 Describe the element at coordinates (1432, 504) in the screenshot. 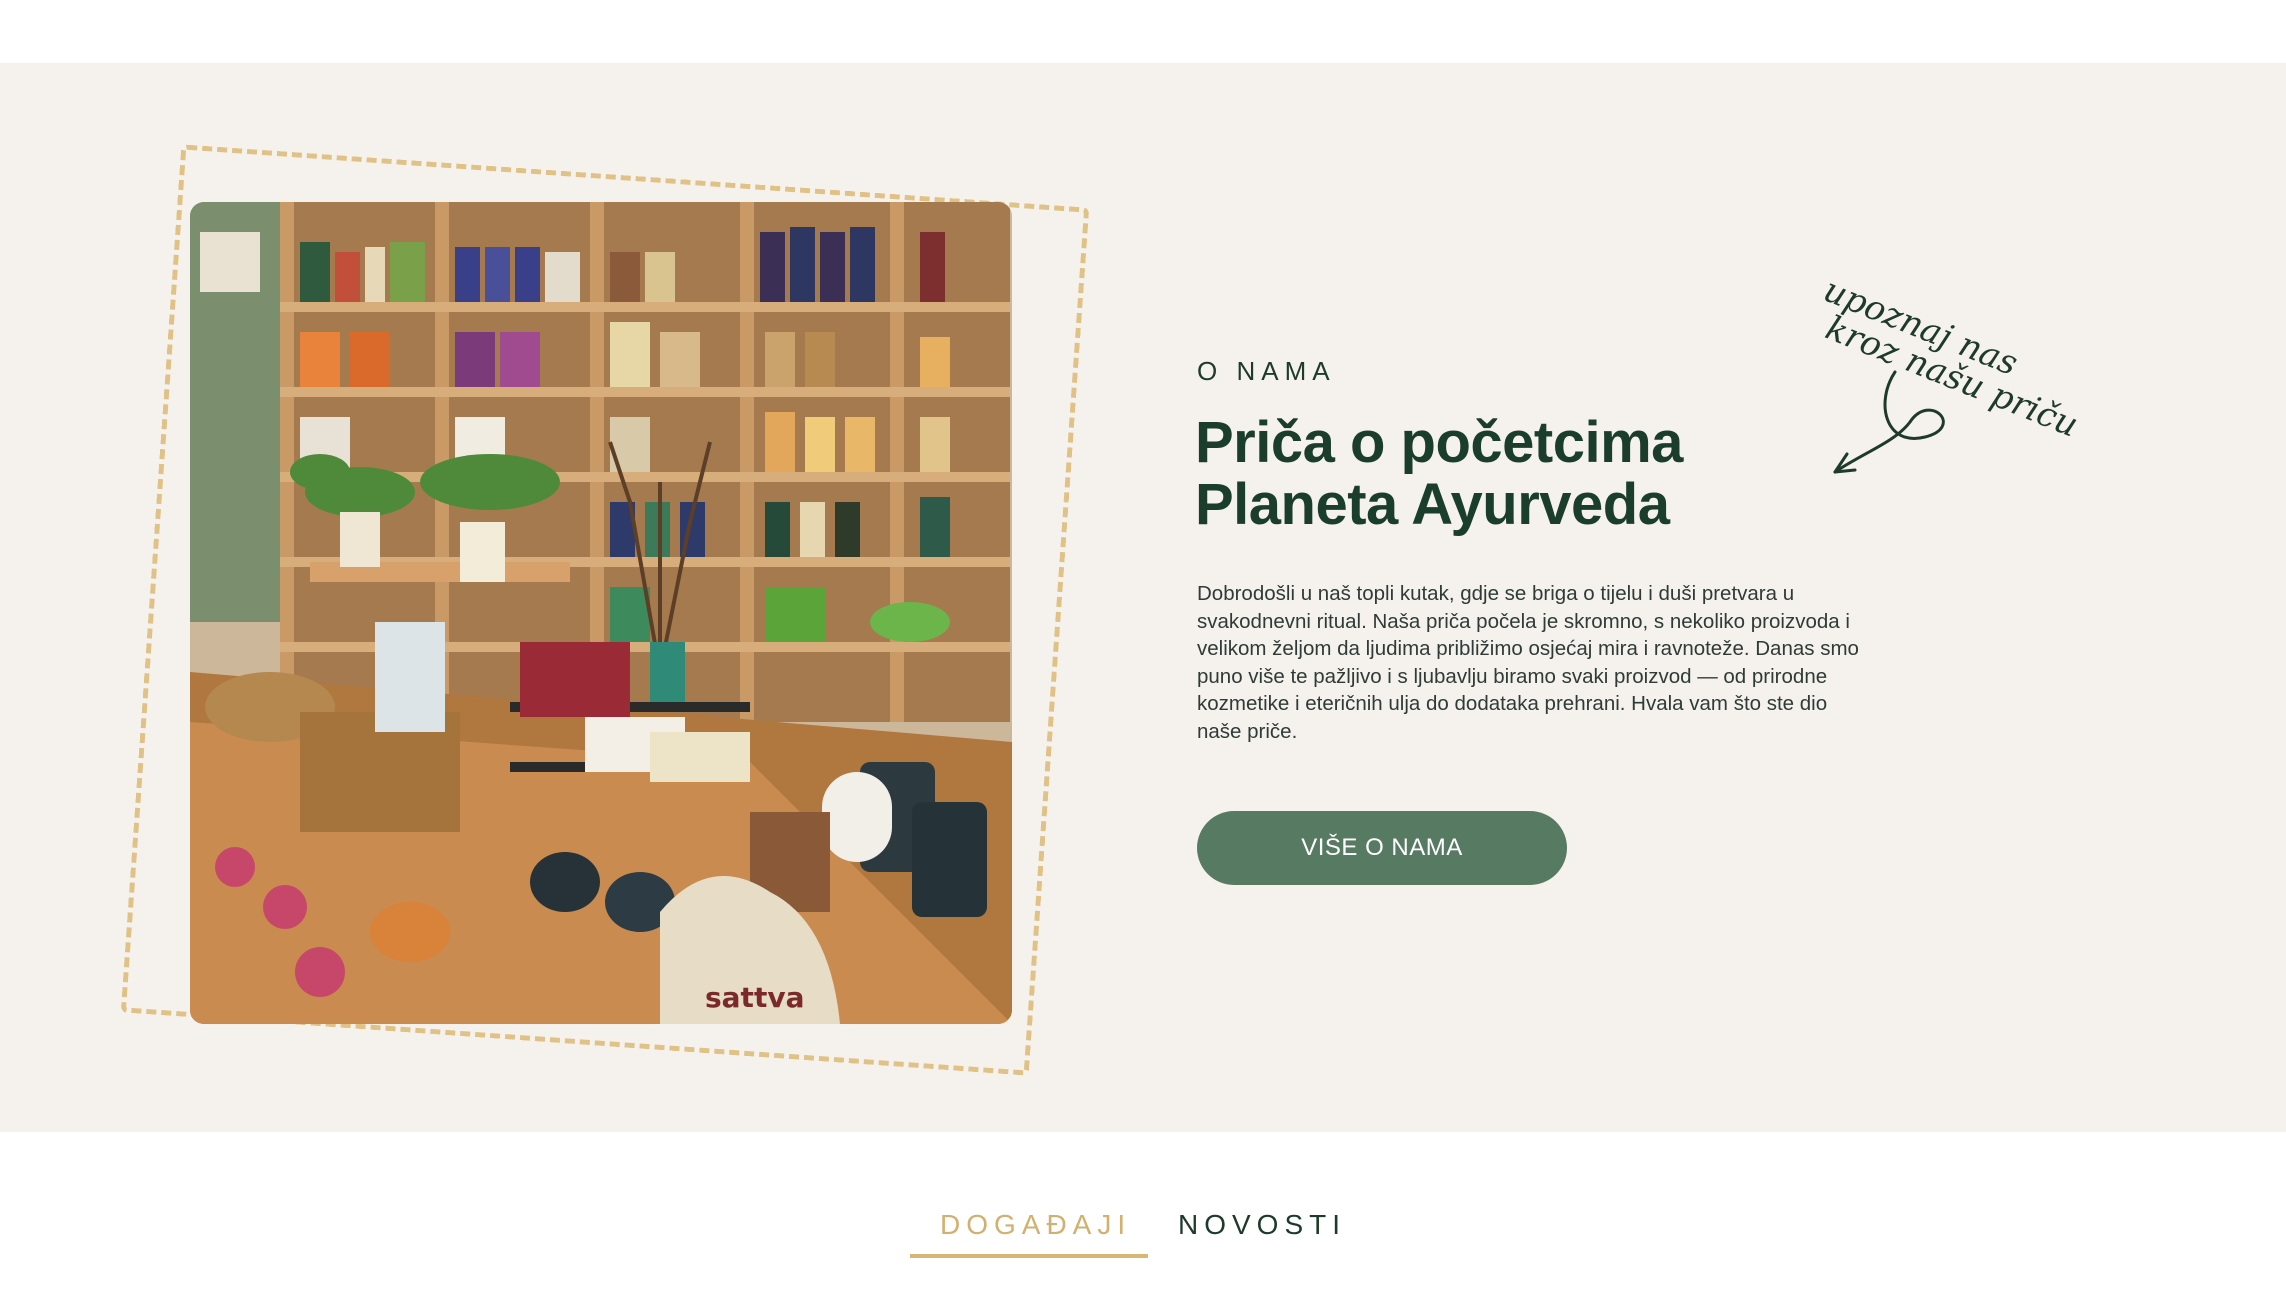

I see `section-title-line2: Planeta Ayurveda` at that location.